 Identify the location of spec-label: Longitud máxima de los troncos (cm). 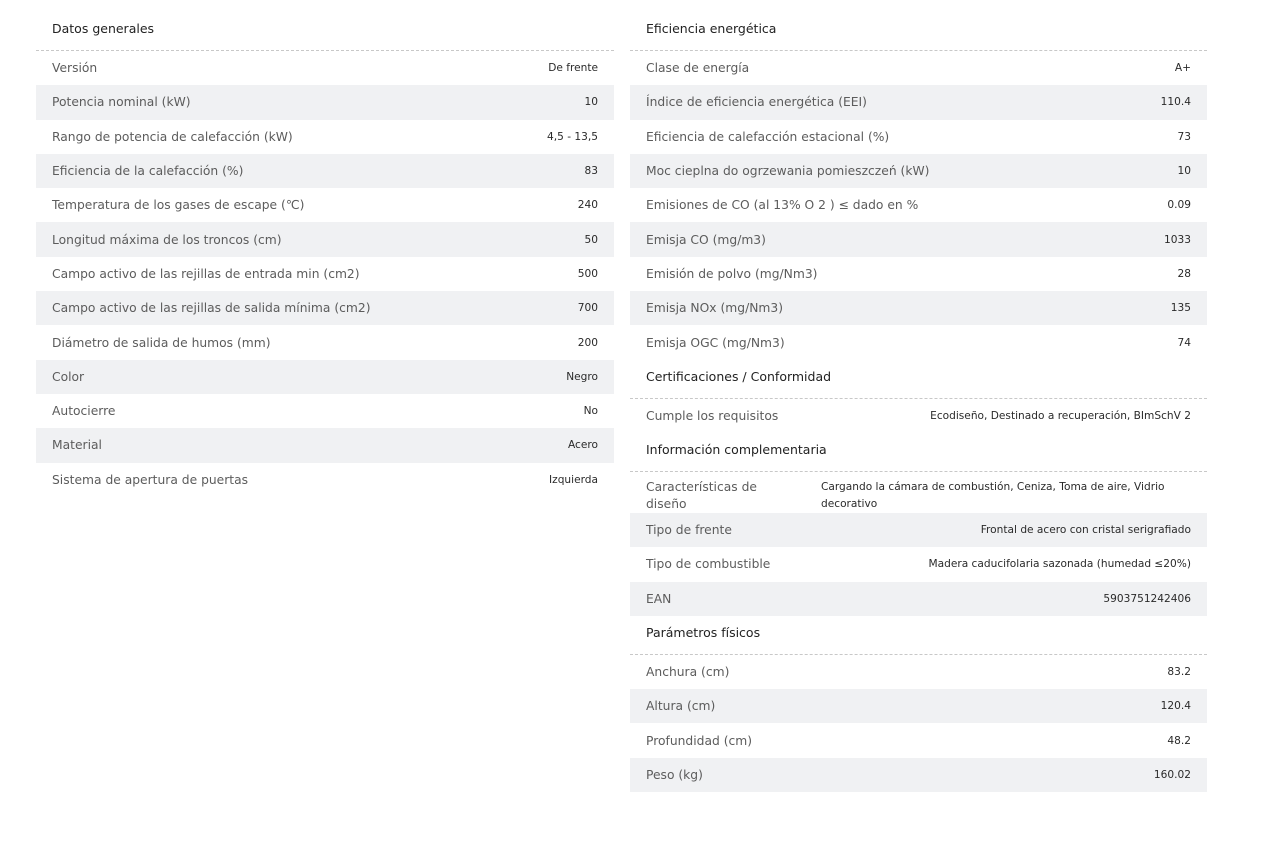
(167, 239).